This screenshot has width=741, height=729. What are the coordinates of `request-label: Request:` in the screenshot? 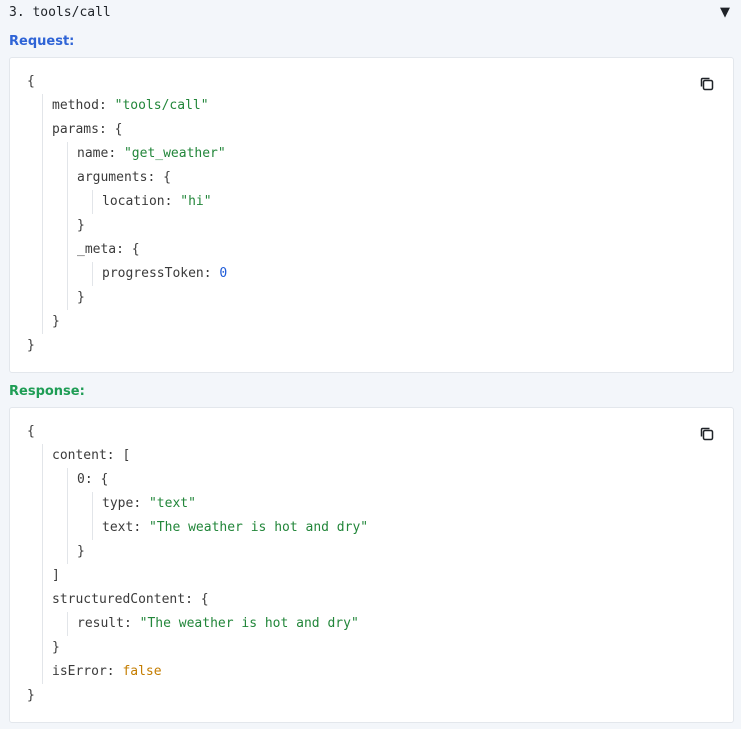 It's located at (42, 41).